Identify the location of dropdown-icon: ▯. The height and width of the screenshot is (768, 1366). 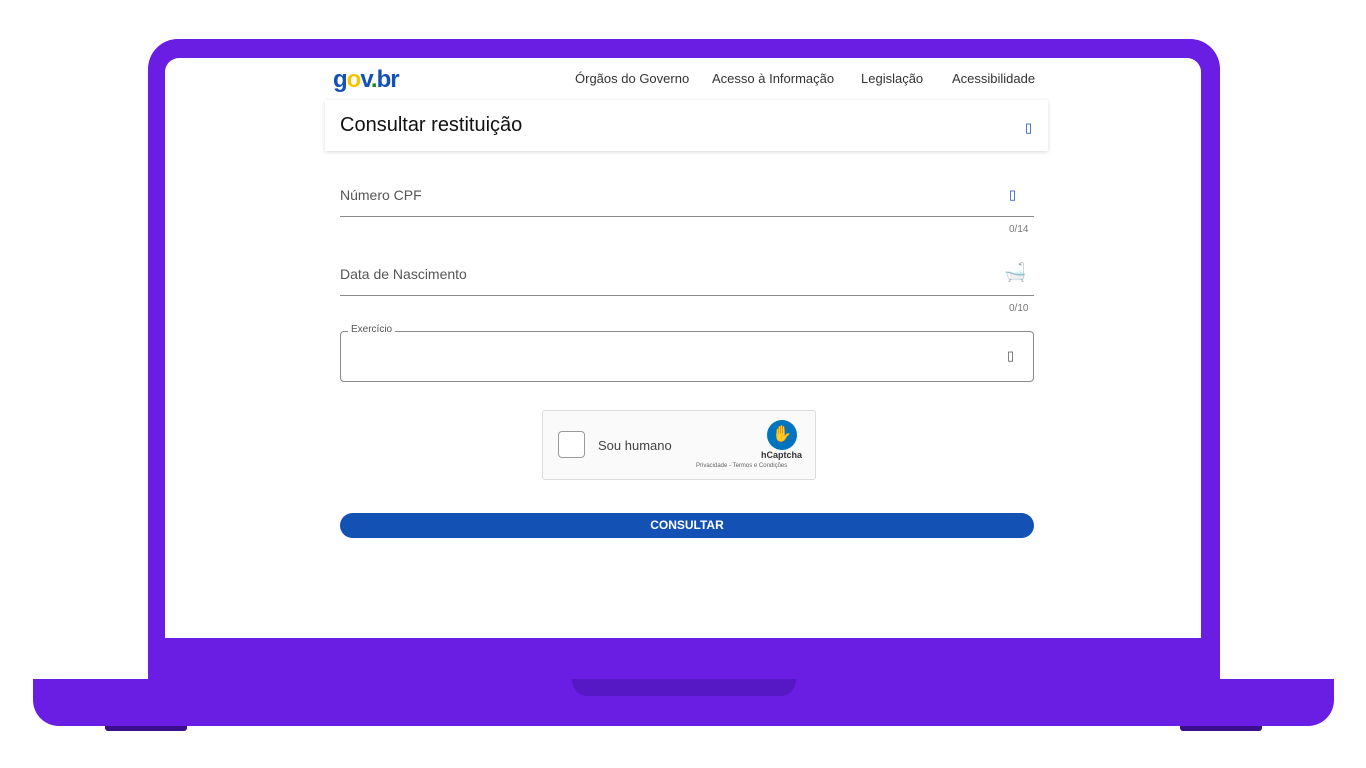
(1010, 356).